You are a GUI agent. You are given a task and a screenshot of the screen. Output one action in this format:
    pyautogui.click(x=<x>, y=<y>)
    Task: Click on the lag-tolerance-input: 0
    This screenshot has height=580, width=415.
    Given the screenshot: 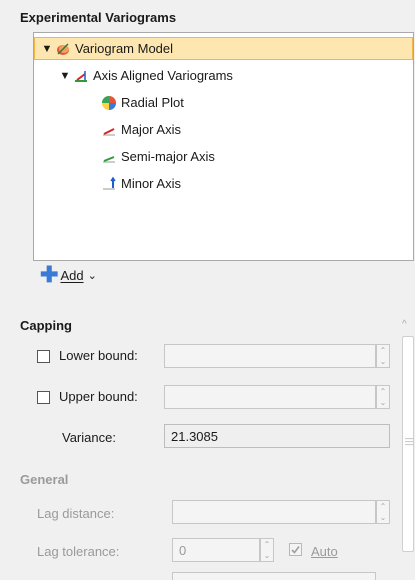 What is the action you would take?
    pyautogui.click(x=216, y=550)
    